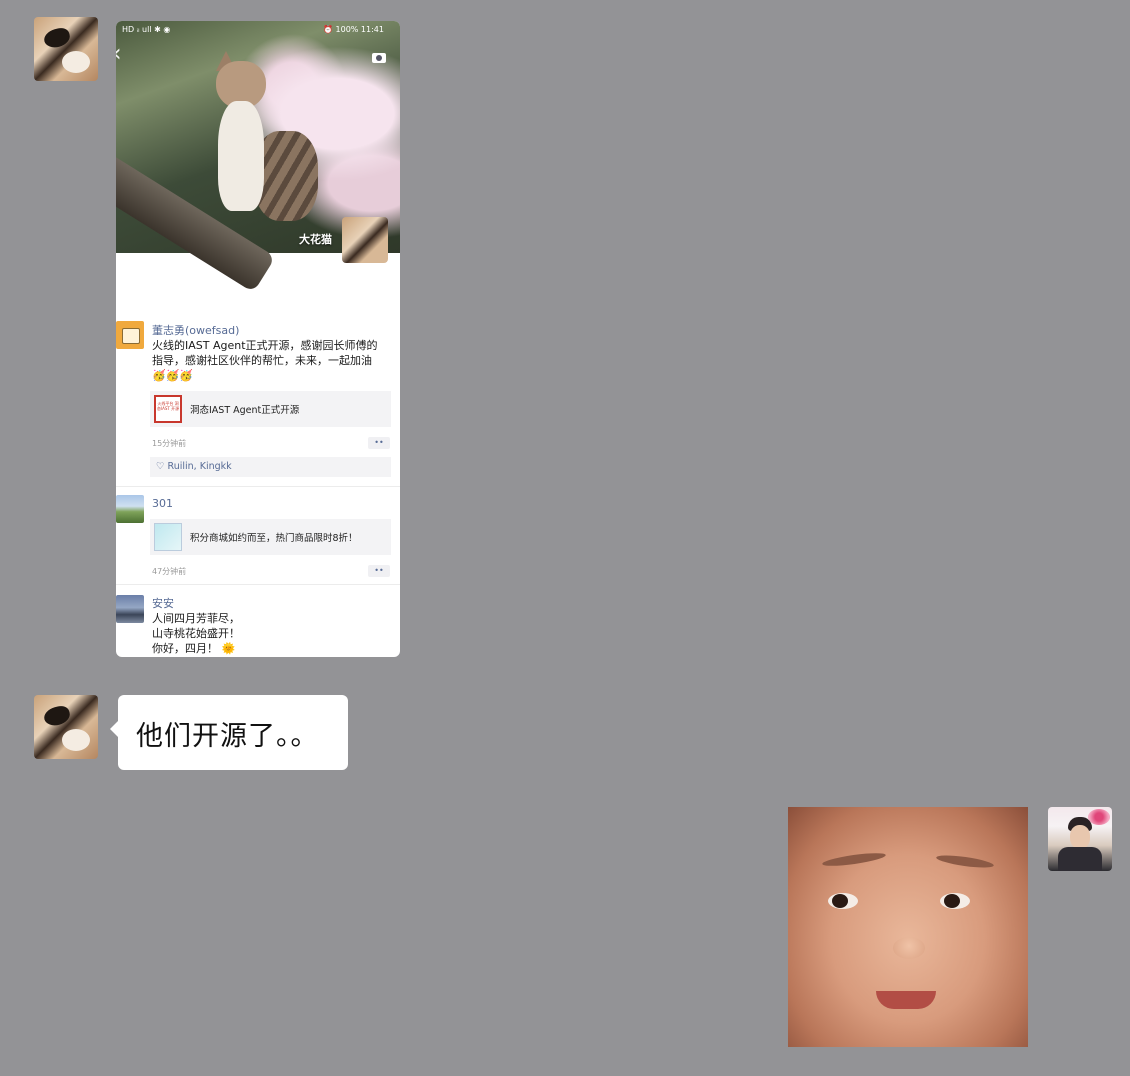  Describe the element at coordinates (168, 537) in the screenshot. I see `link-thumbnail` at that location.